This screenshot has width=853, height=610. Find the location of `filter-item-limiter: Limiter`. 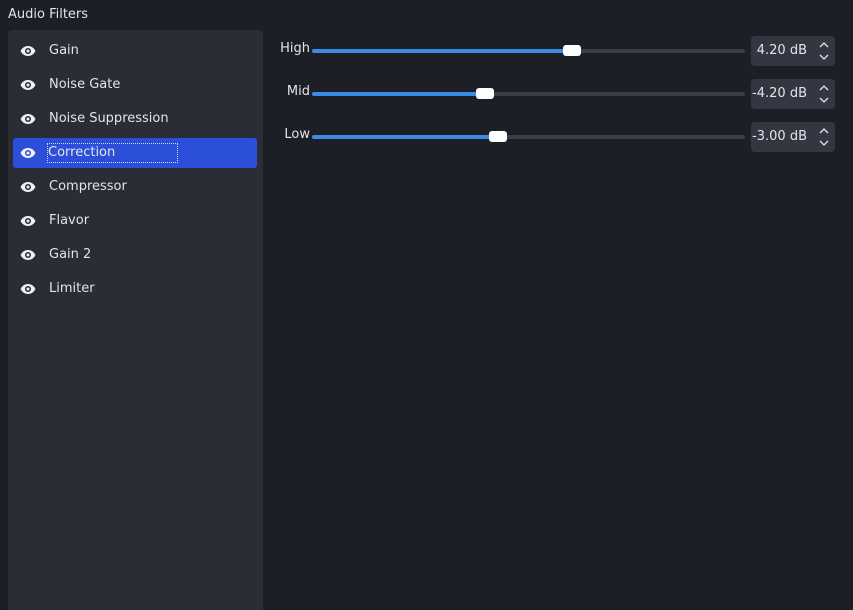

filter-item-limiter: Limiter is located at coordinates (135, 289).